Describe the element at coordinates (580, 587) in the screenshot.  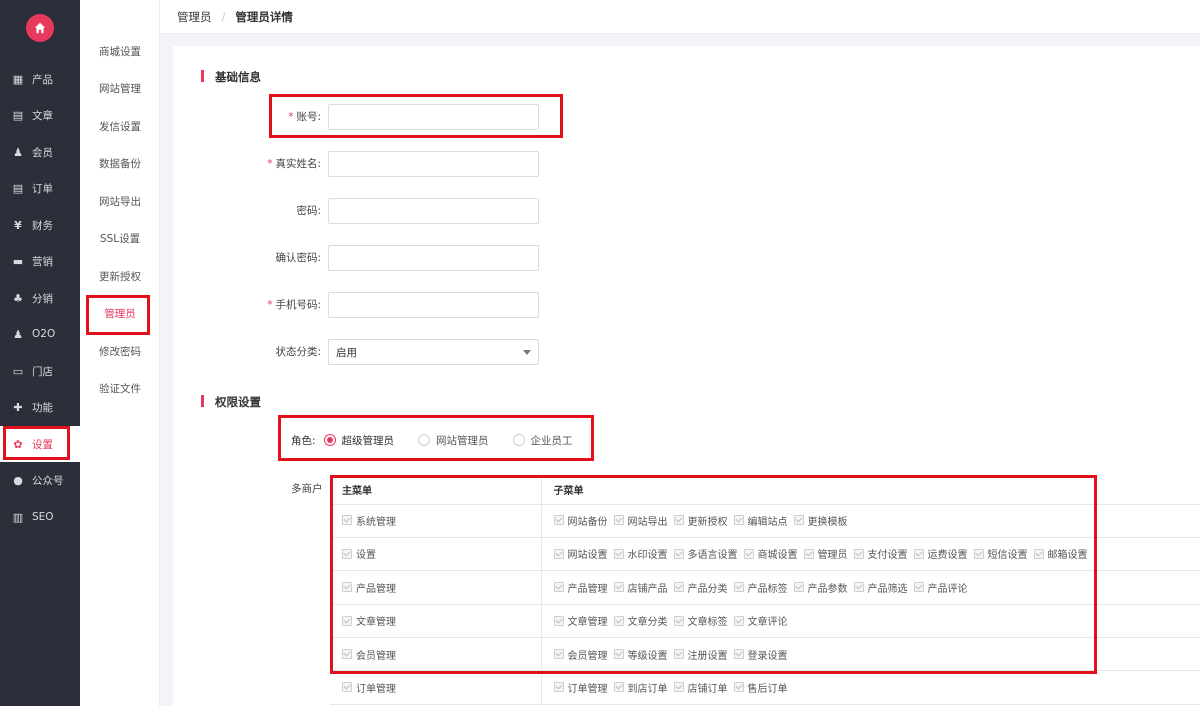
I see `sub-menu-checkbox: 产品管理` at that location.